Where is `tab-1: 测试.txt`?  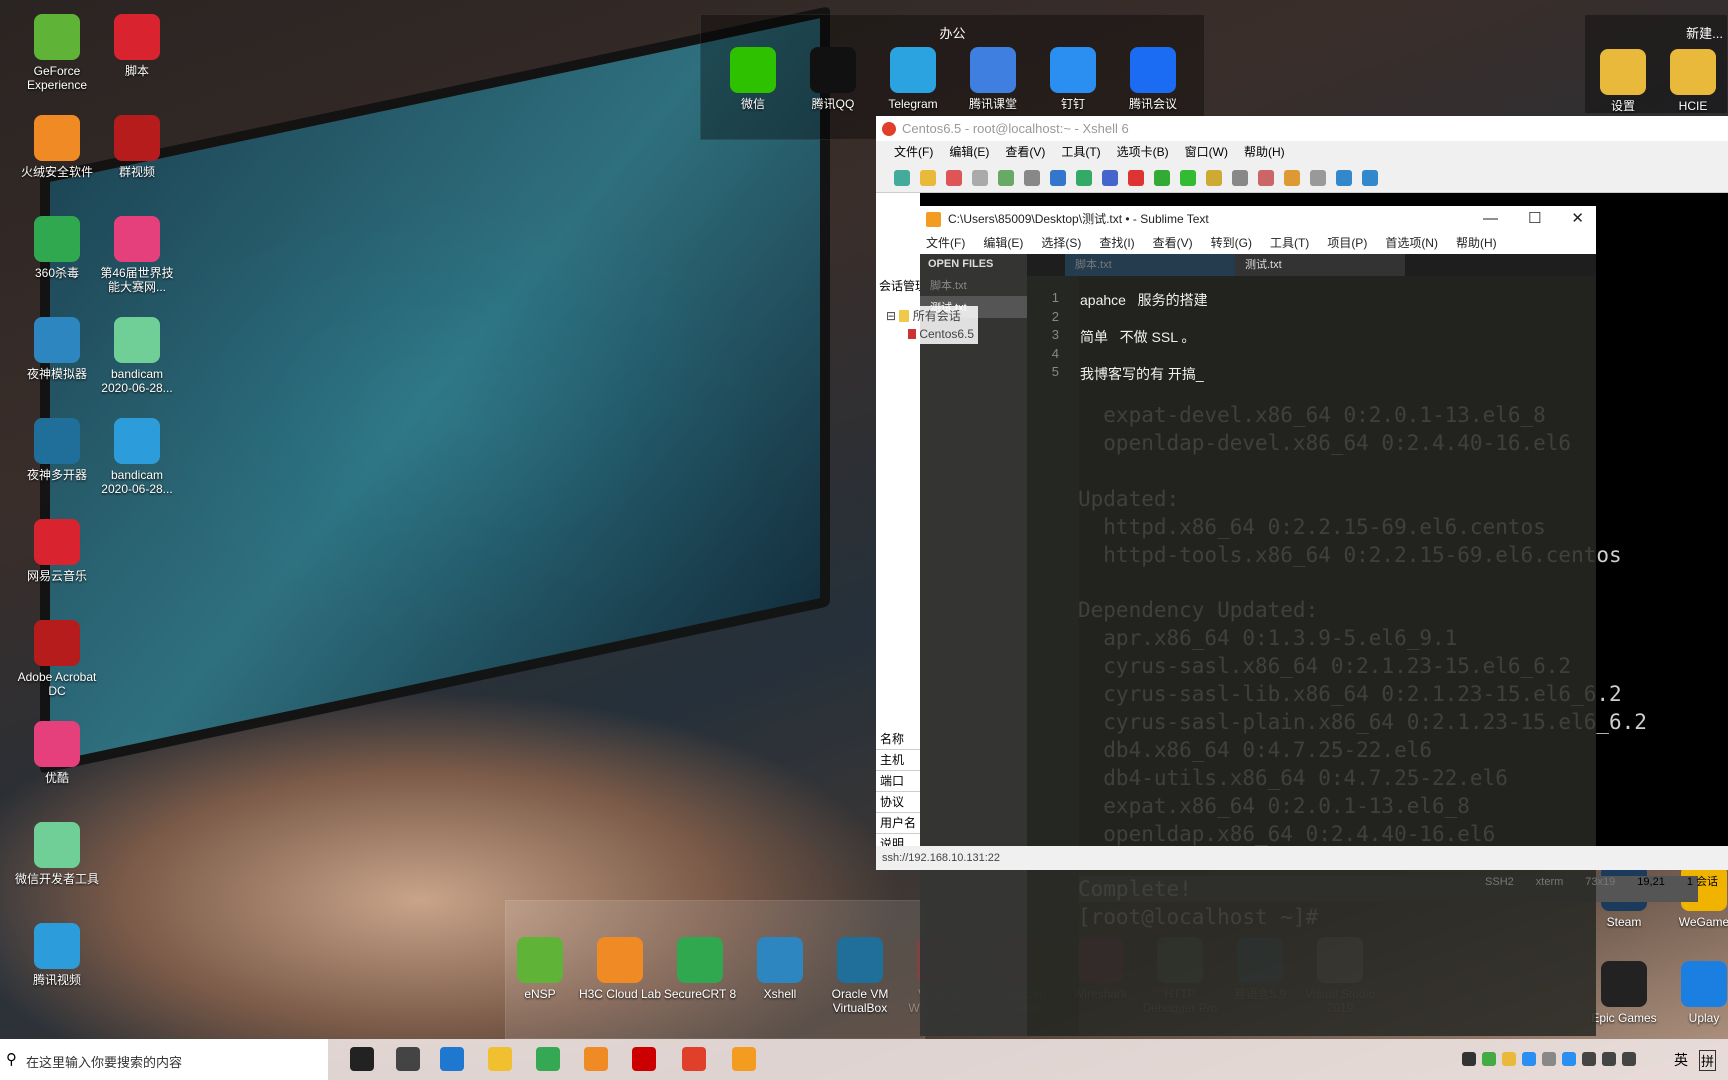 tab-1: 测试.txt is located at coordinates (1320, 265).